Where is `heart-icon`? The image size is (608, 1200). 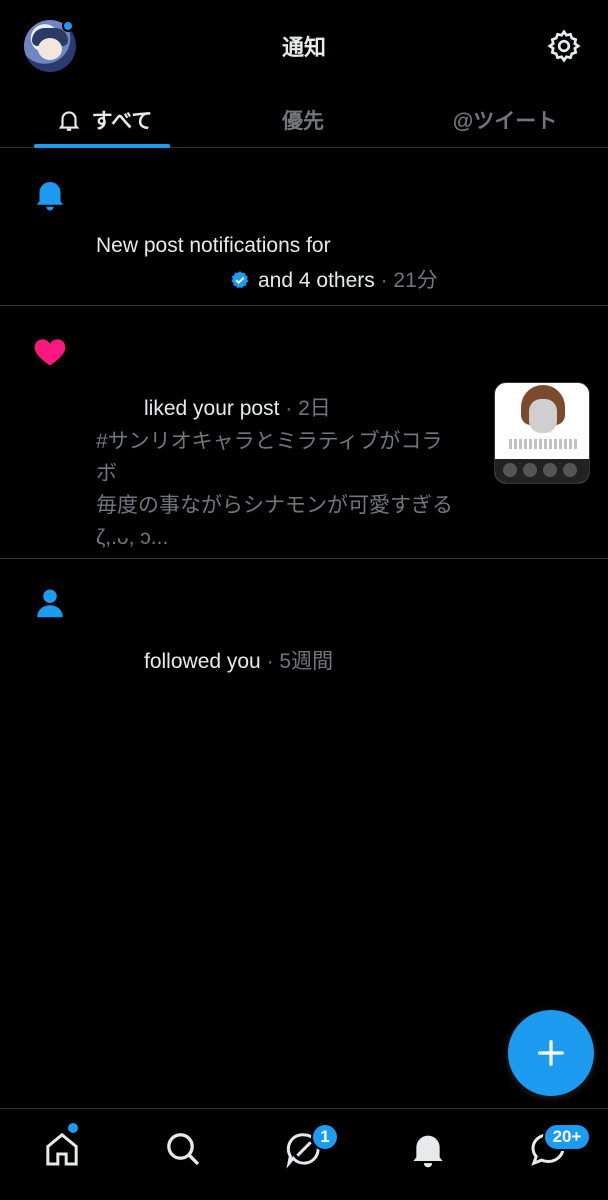
heart-icon is located at coordinates (50, 352).